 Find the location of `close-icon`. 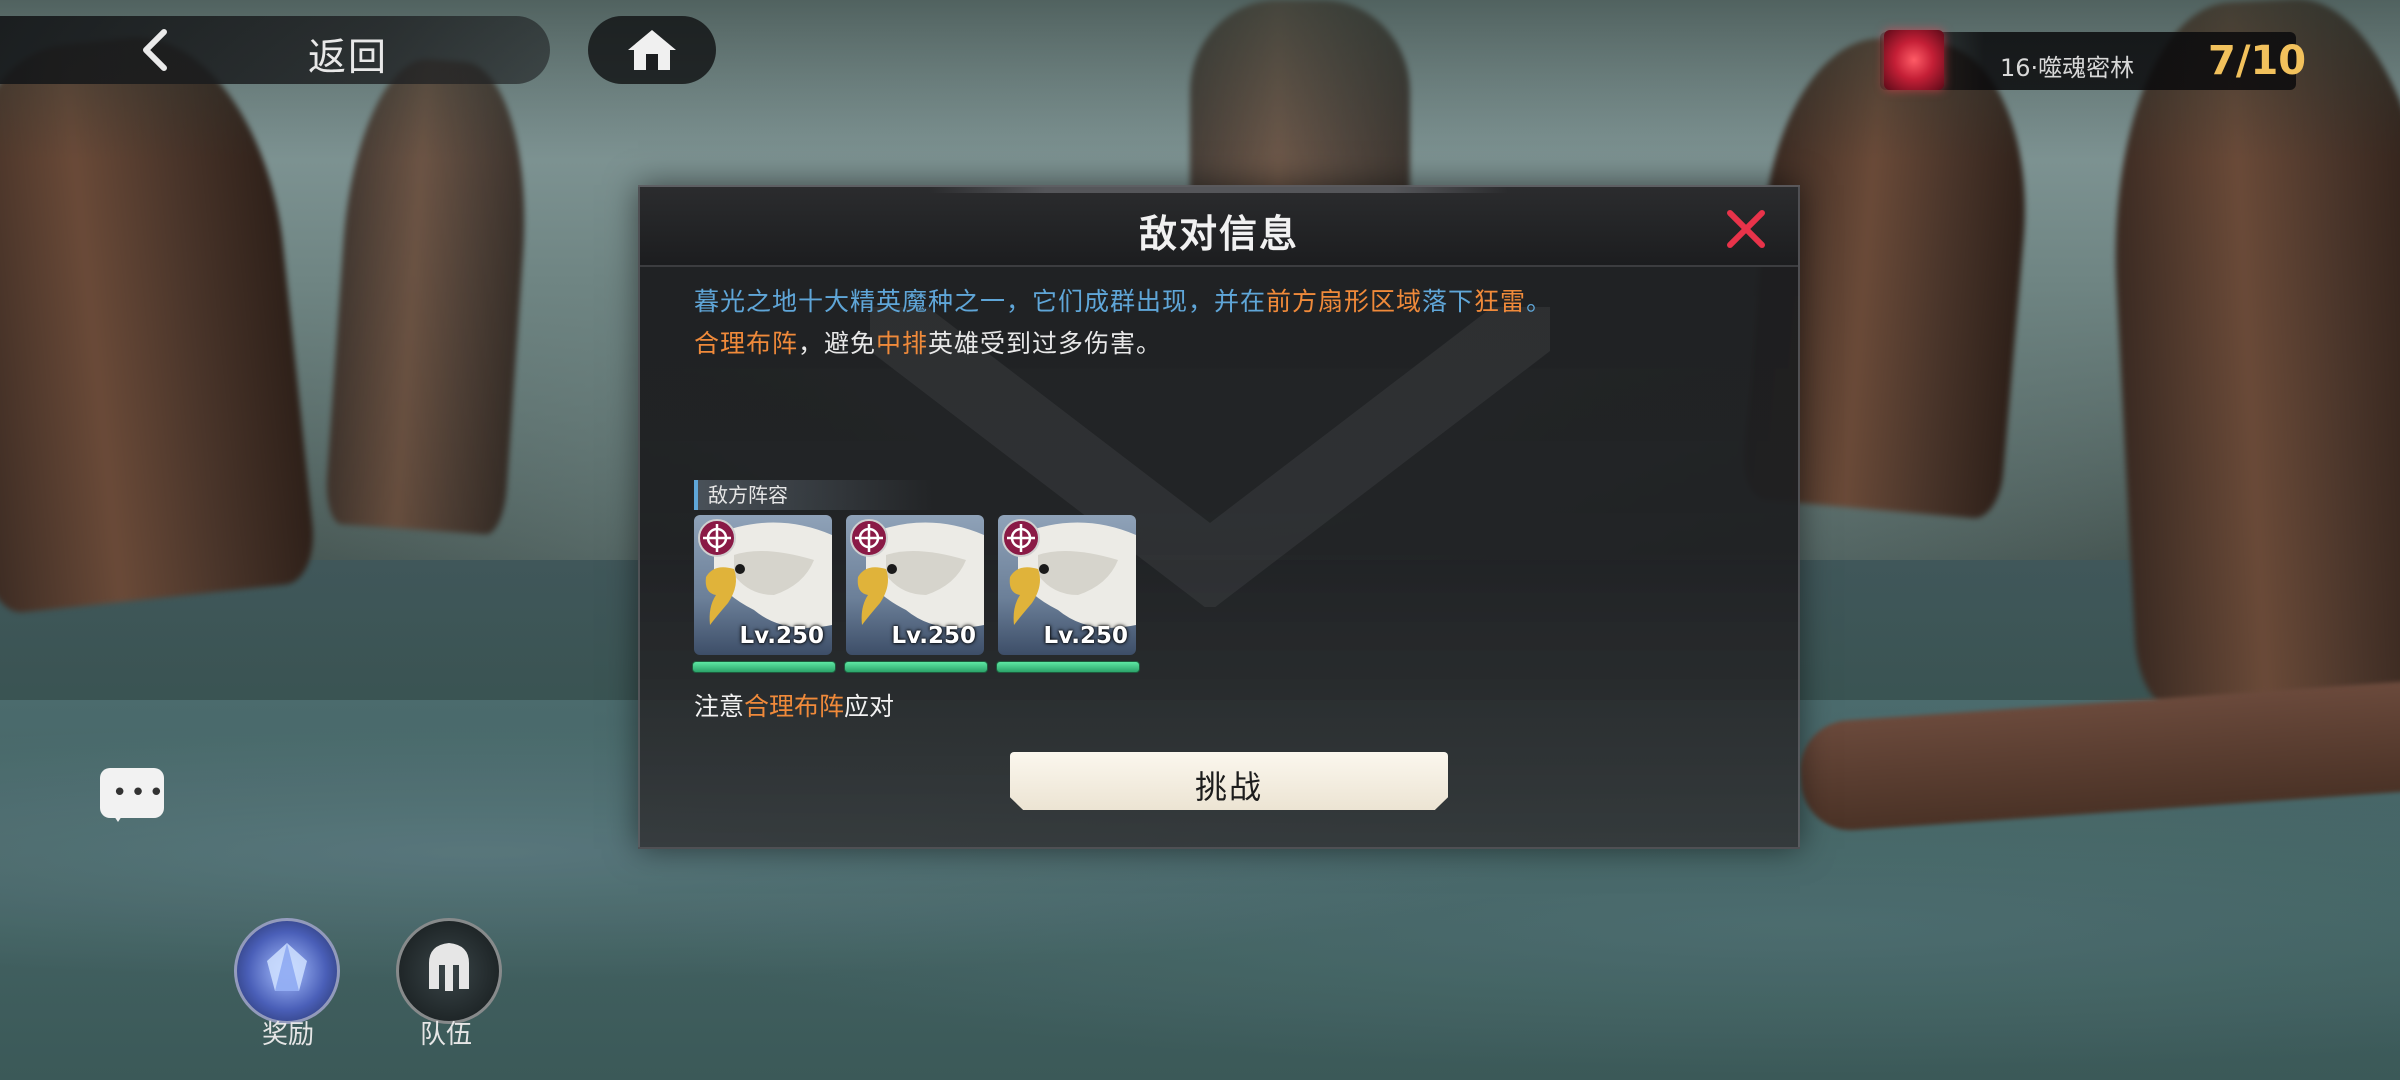

close-icon is located at coordinates (1746, 229).